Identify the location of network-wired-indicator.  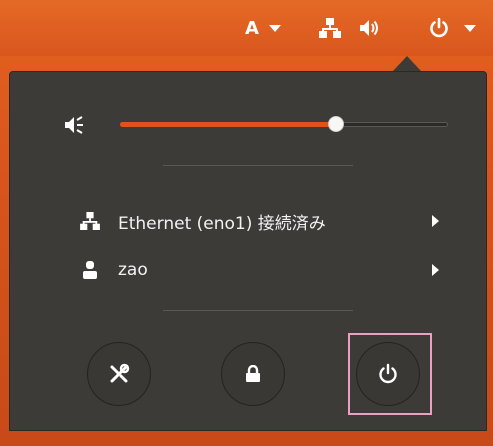
(330, 28).